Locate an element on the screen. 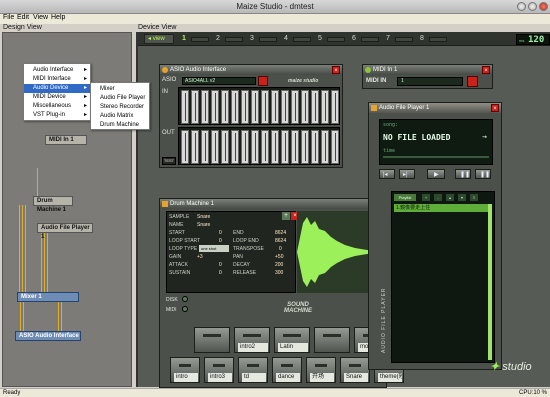 Image resolution: width=550 pixels, height=397 pixels. decay-value: 200 is located at coordinates (279, 265).